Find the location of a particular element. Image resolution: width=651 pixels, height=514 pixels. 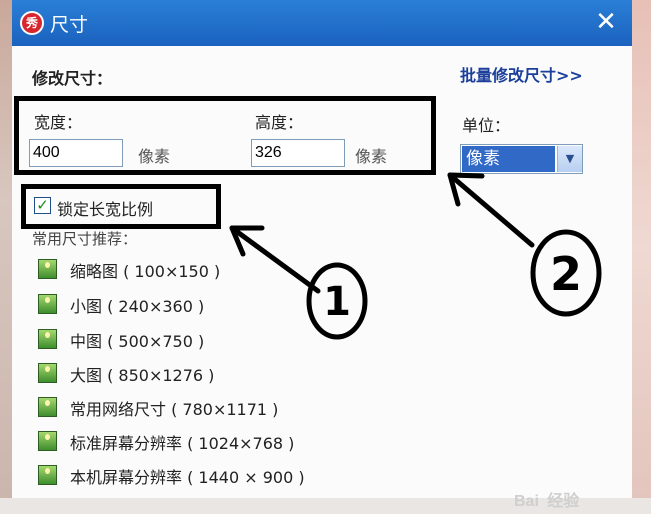

annotation-number-2: 2 is located at coordinates (566, 274).